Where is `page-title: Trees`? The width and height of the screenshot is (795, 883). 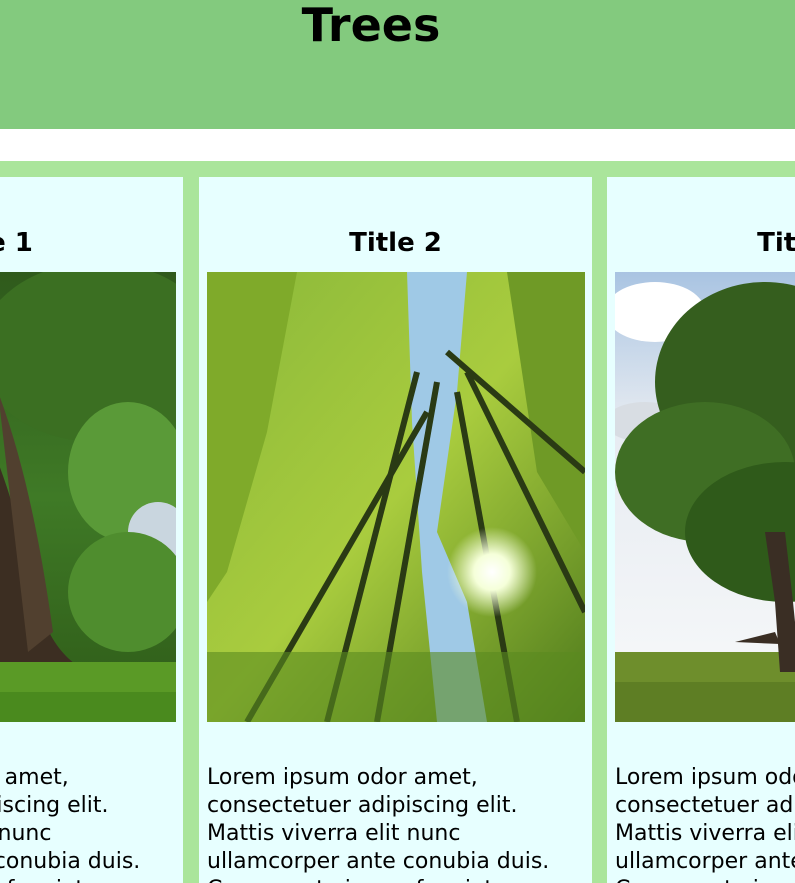 page-title: Trees is located at coordinates (371, 26).